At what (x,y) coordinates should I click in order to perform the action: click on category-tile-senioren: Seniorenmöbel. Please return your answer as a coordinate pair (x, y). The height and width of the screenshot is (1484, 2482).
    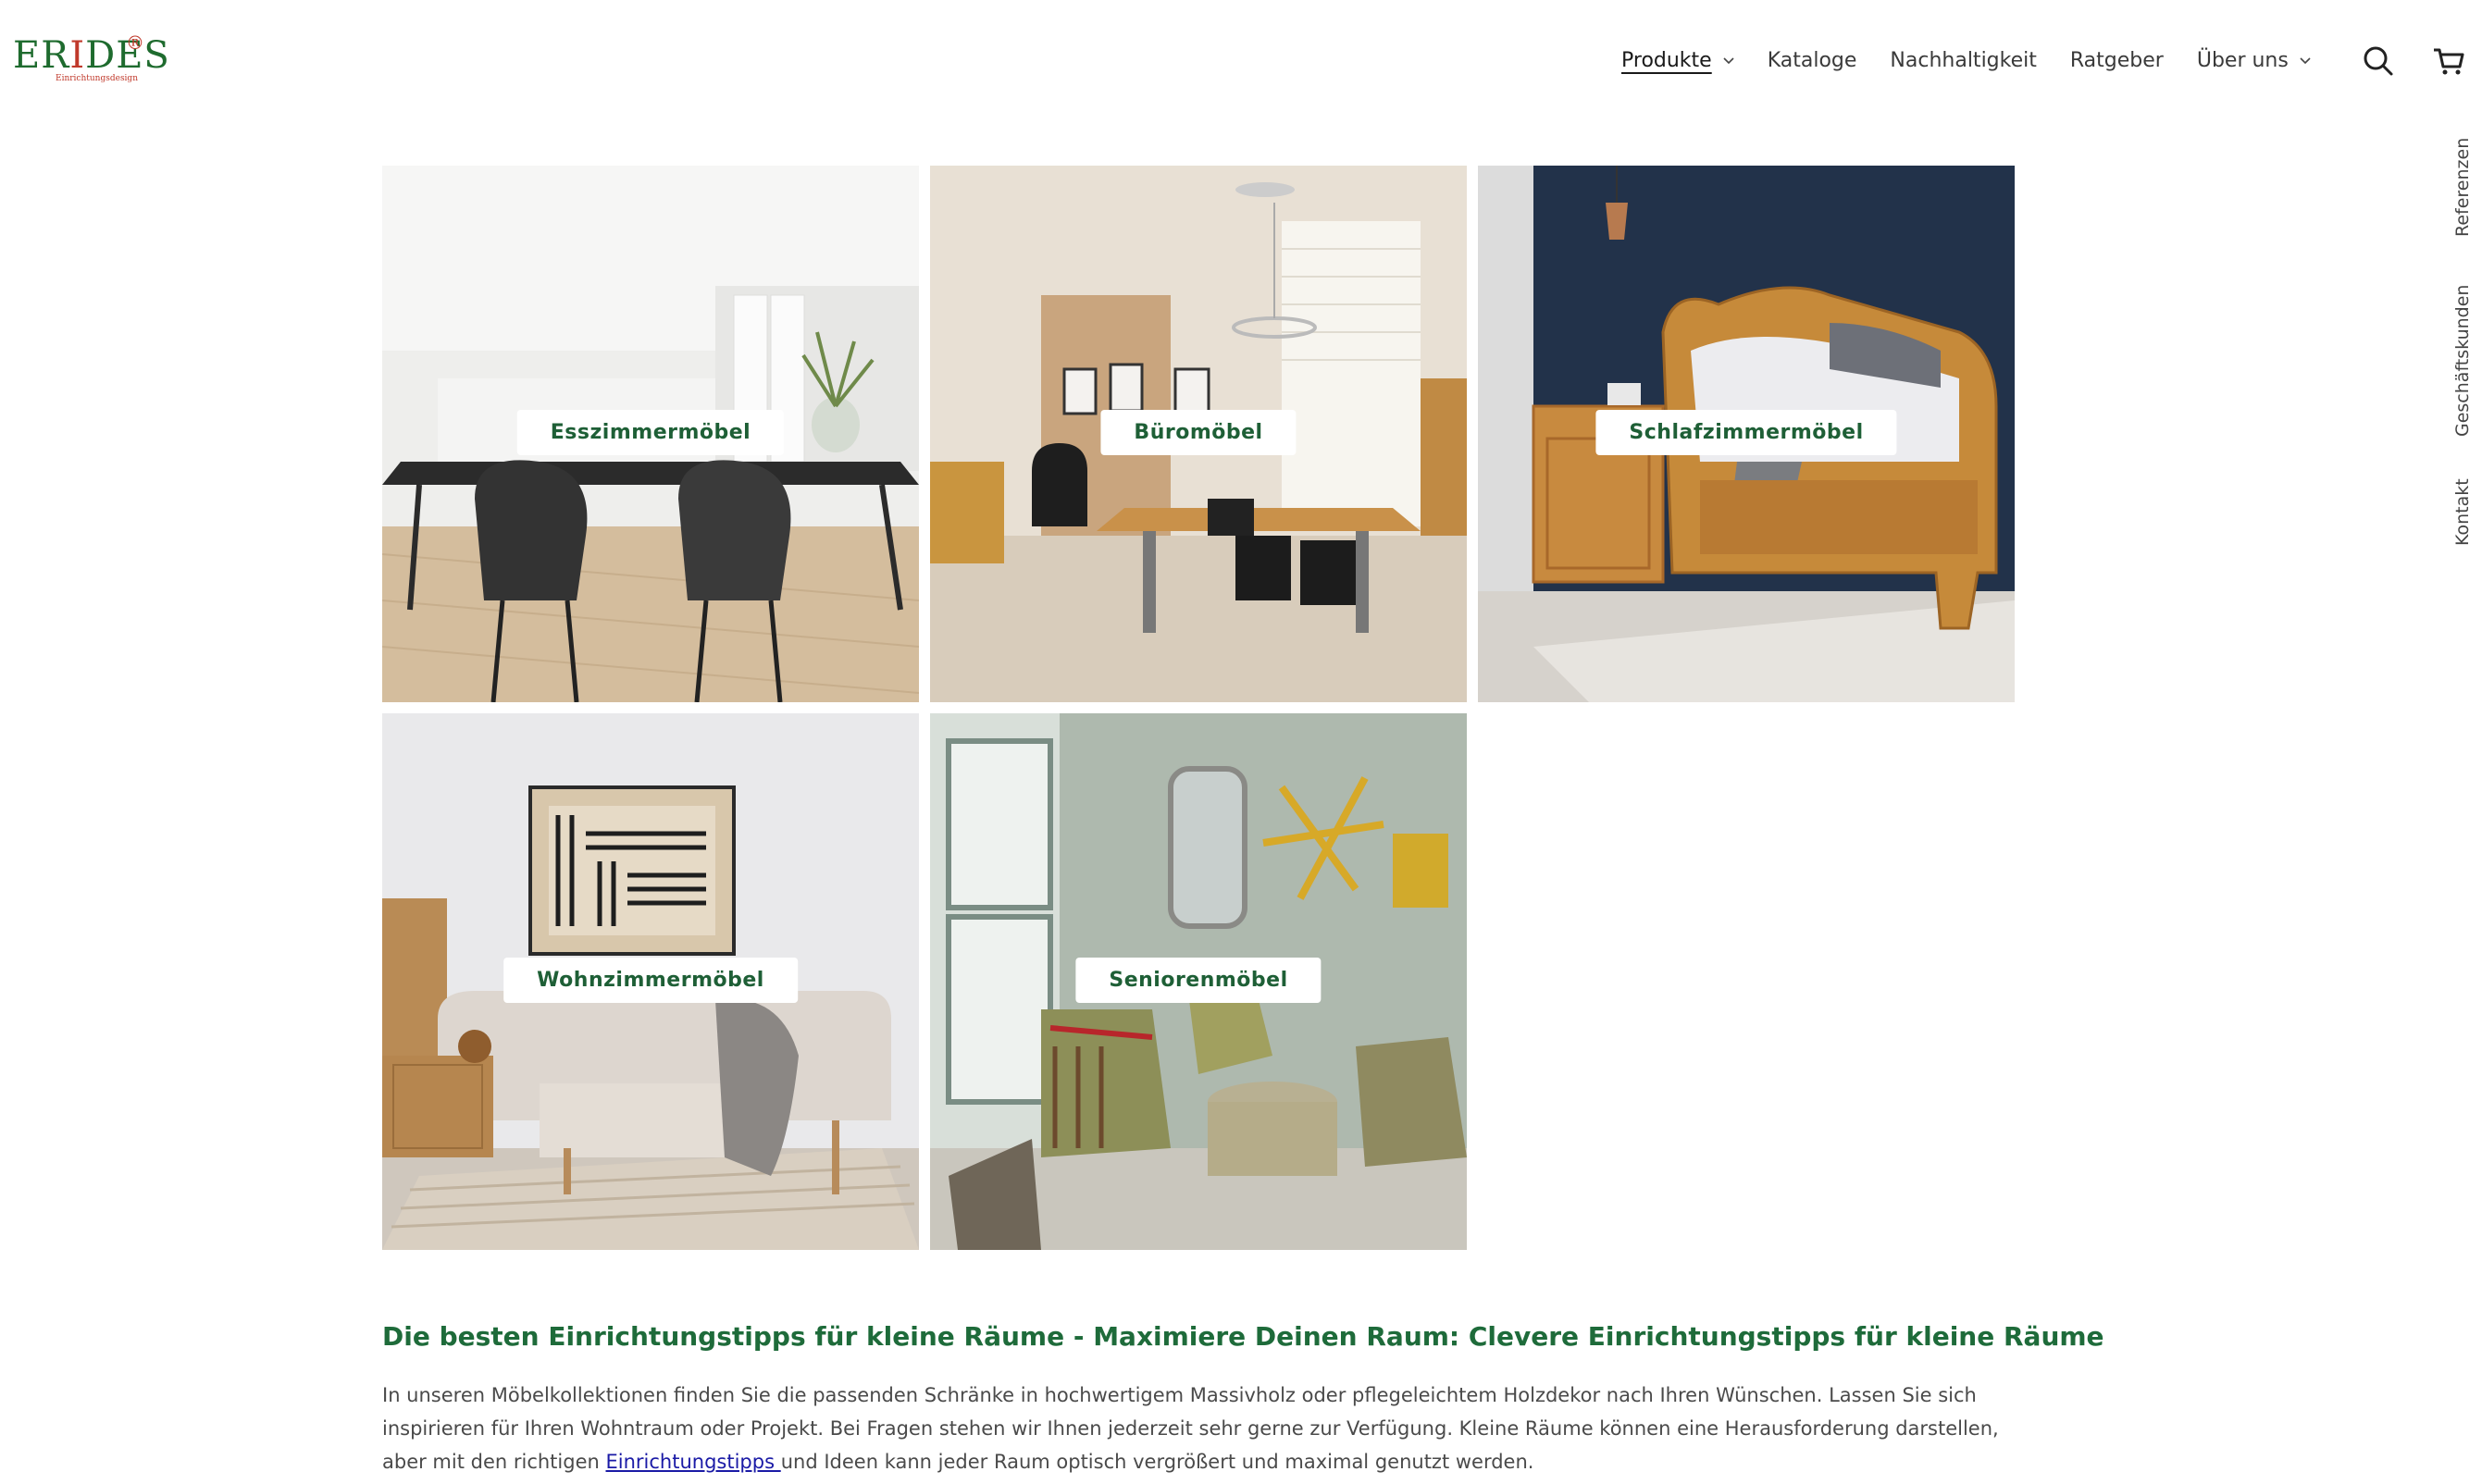
    Looking at the image, I should click on (1198, 982).